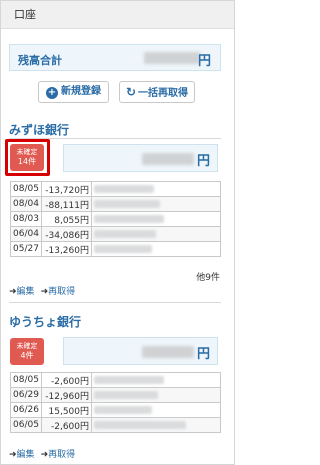  Describe the element at coordinates (26, 395) in the screenshot. I see `tx-date: 06/29` at that location.